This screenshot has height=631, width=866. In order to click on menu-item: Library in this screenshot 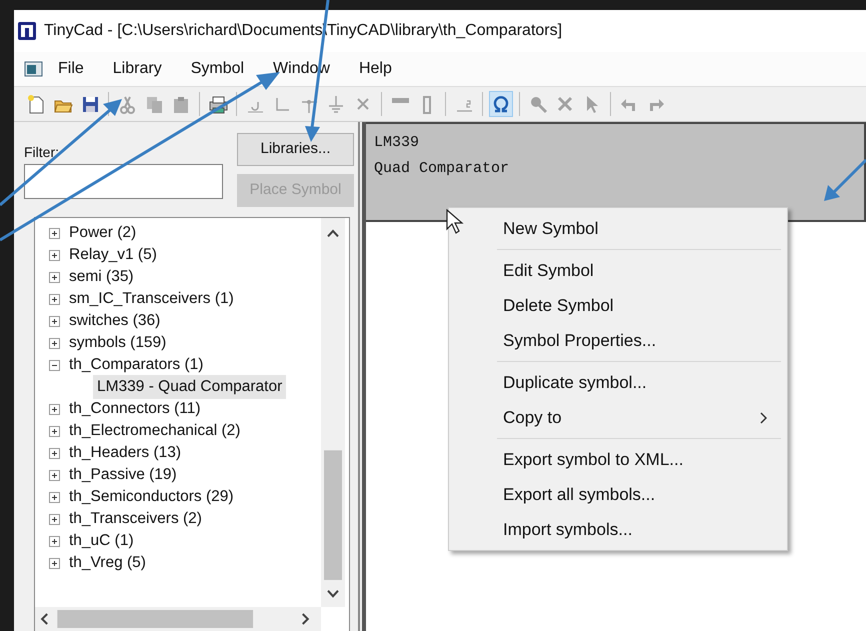, I will do `click(137, 69)`.